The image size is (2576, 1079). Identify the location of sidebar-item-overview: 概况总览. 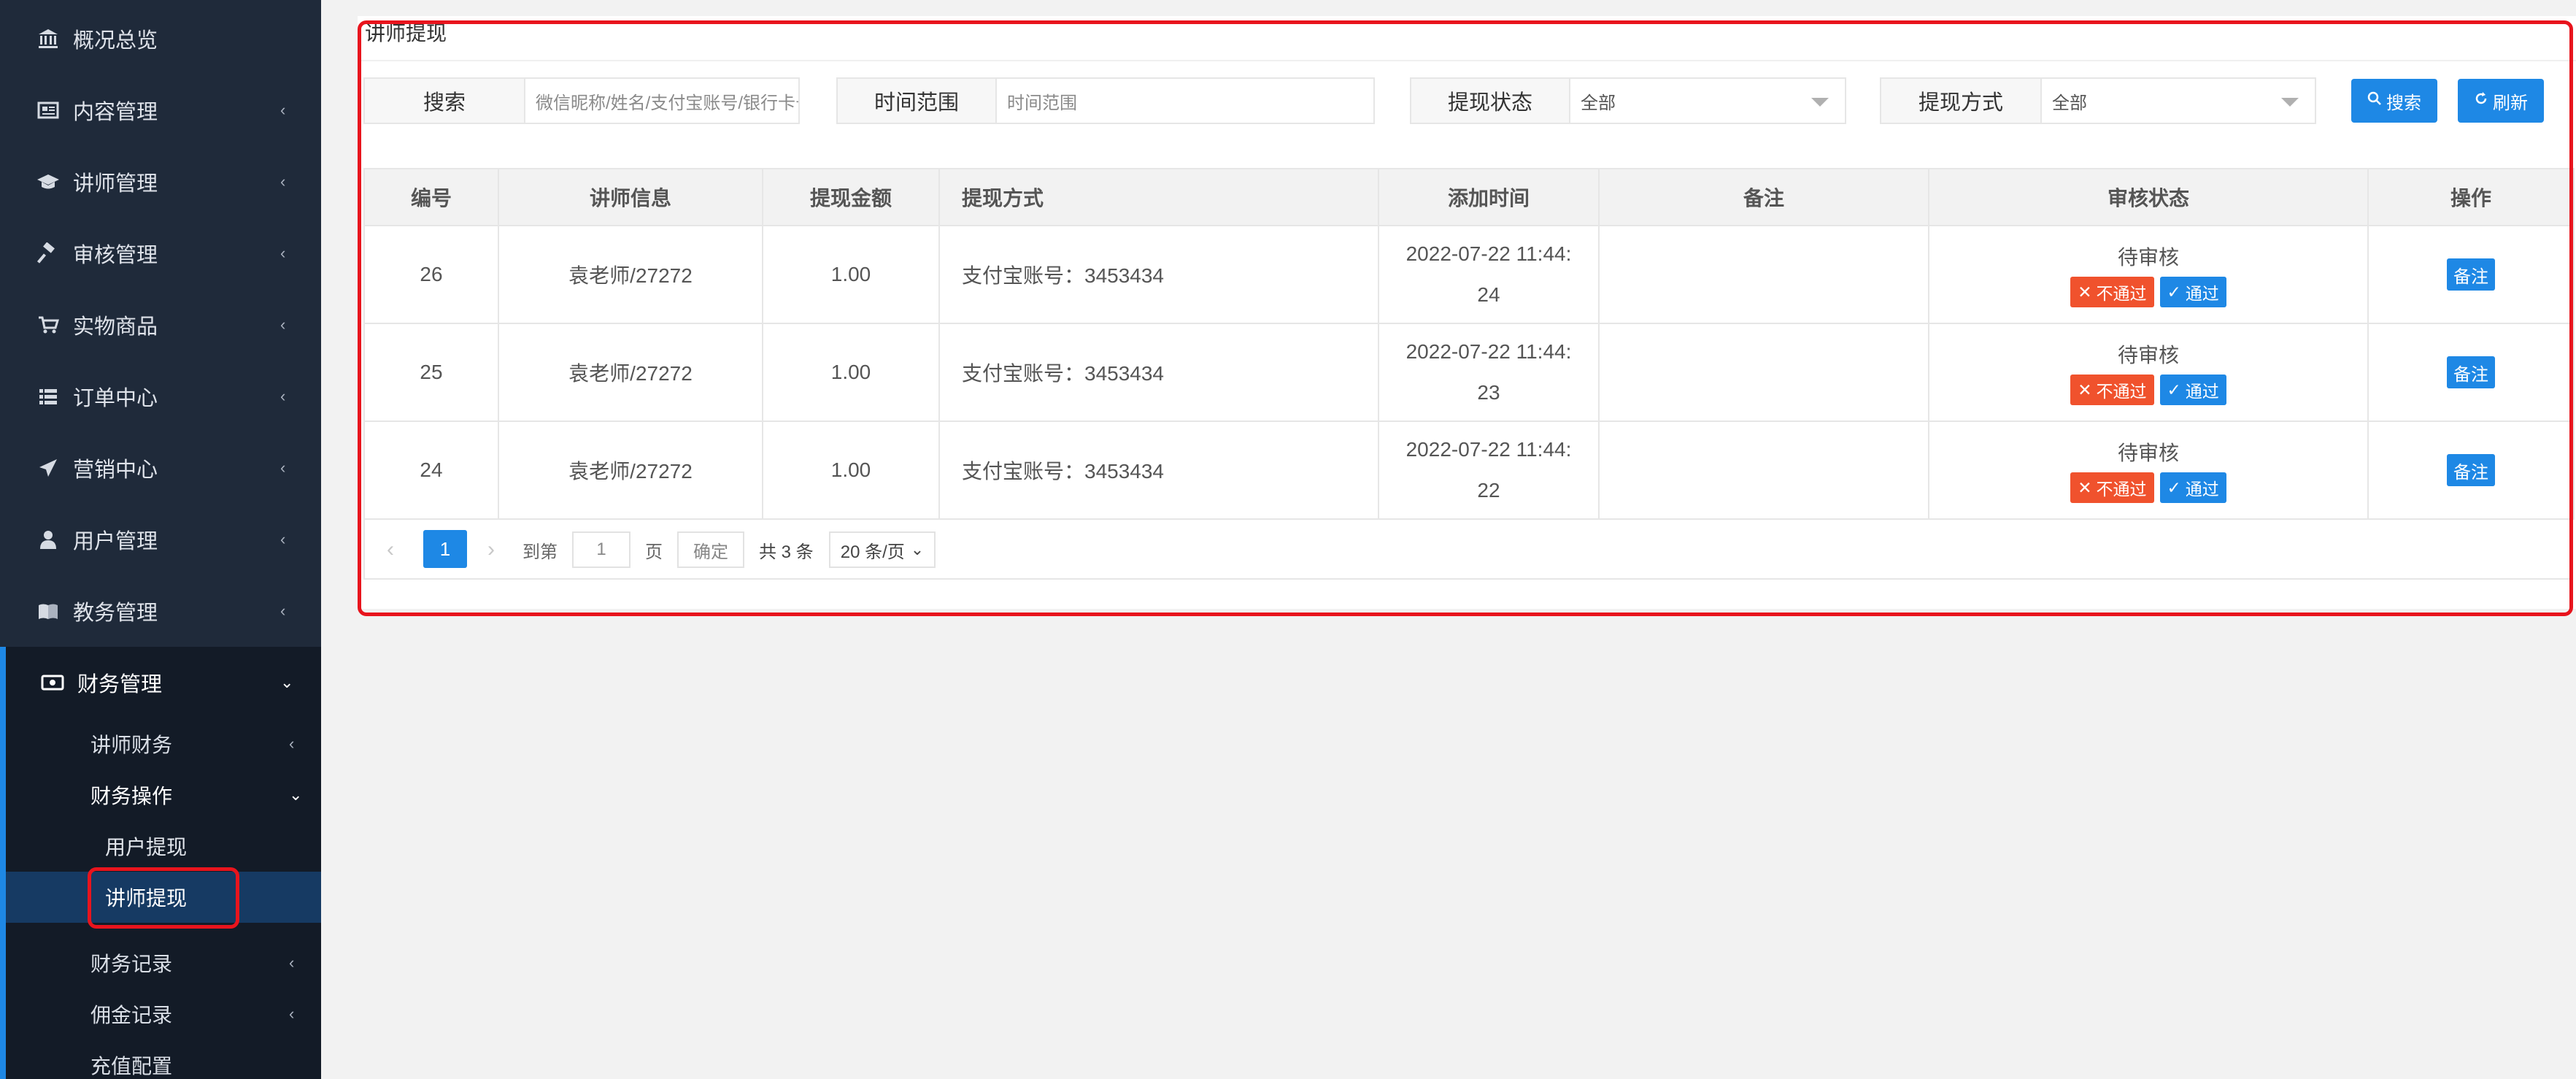
(160, 39).